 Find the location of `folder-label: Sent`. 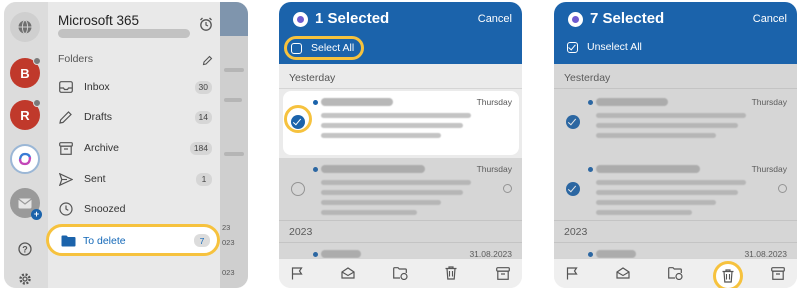

folder-label: Sent is located at coordinates (95, 179).